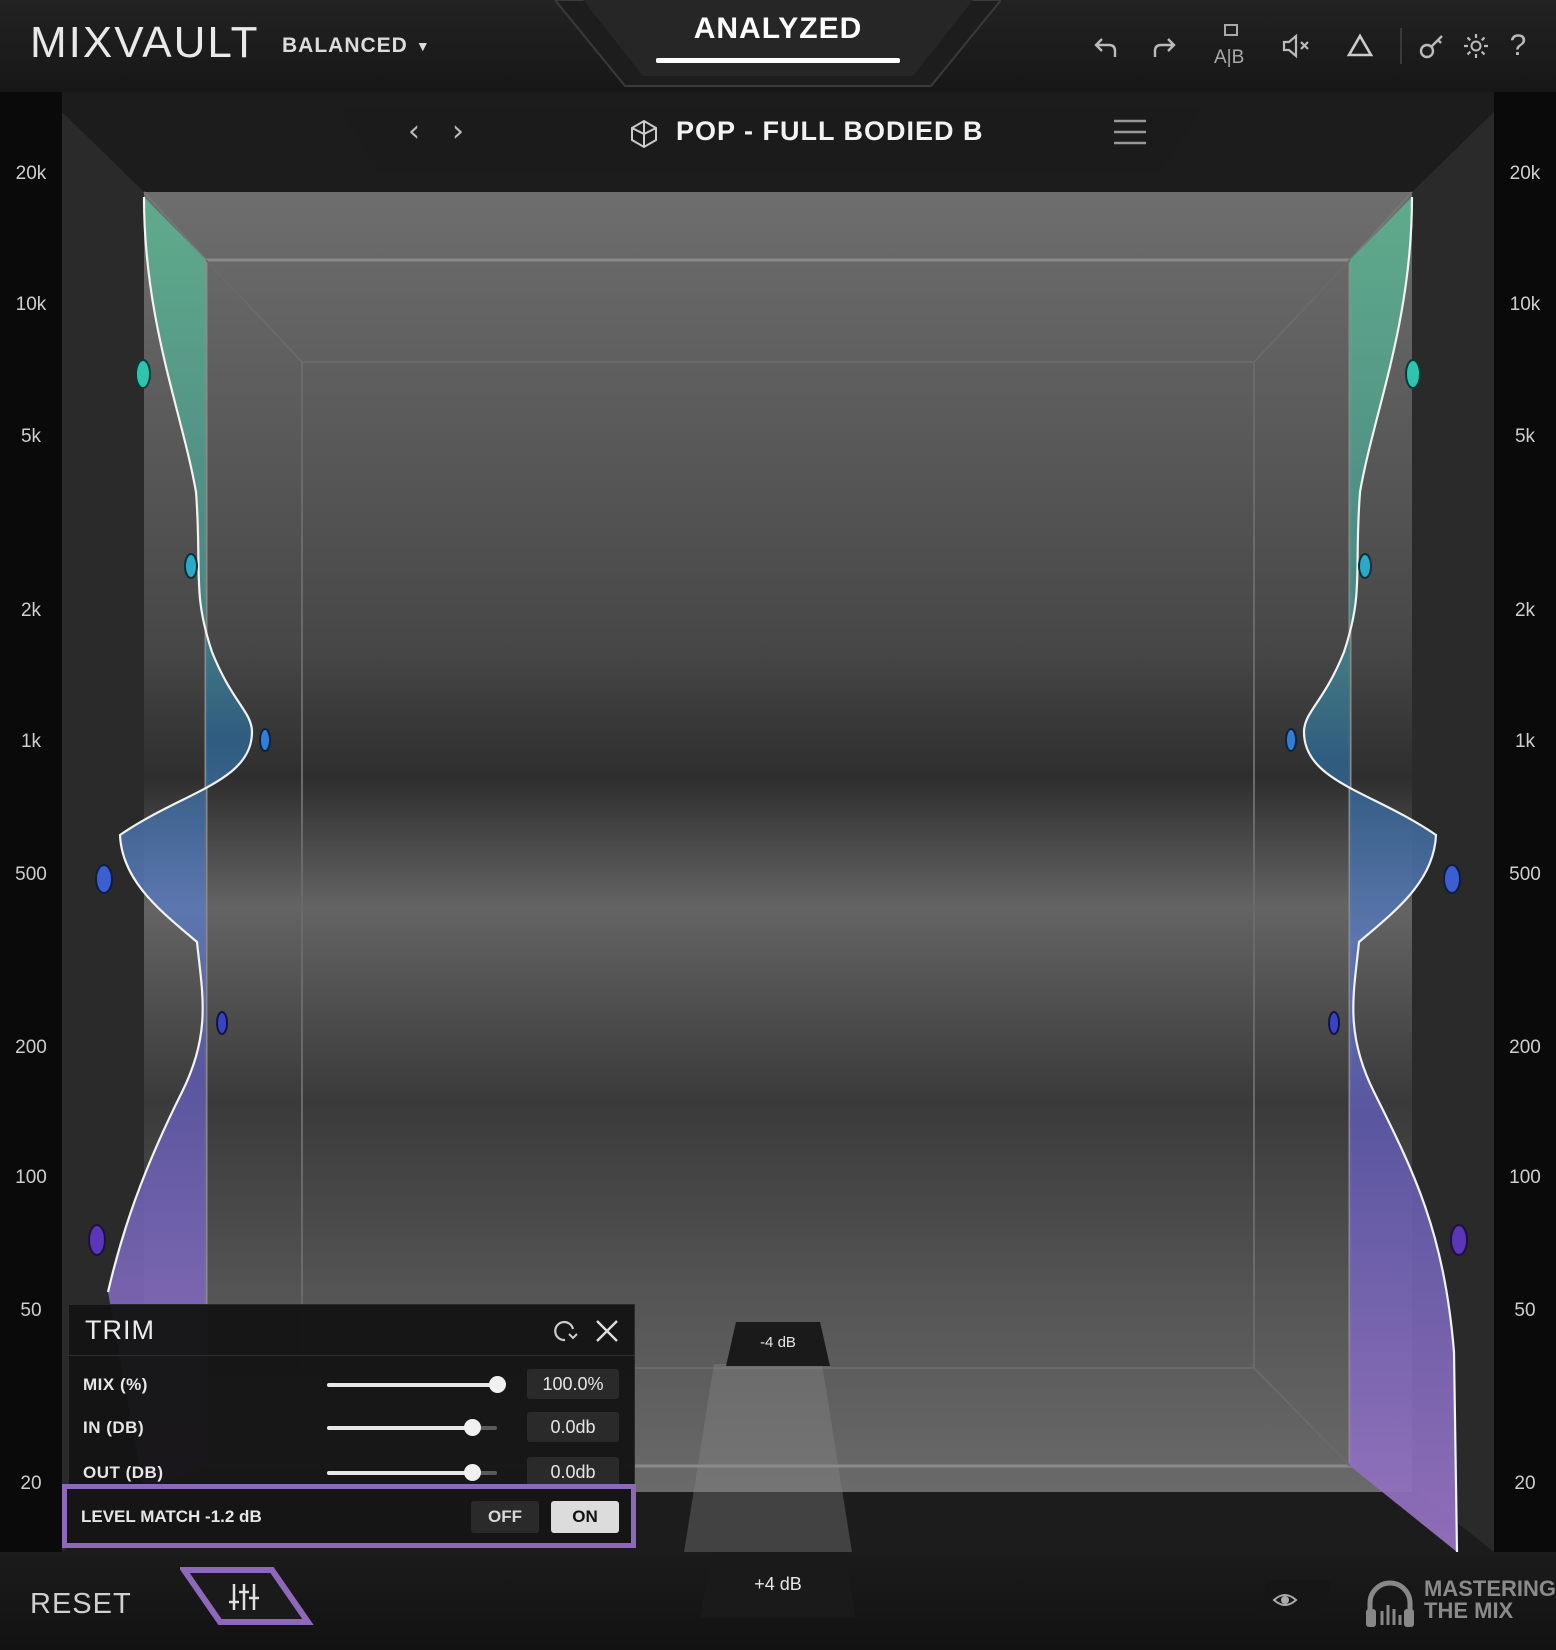 This screenshot has width=1556, height=1650. Describe the element at coordinates (1294, 1600) in the screenshot. I see `visibility-toggle` at that location.